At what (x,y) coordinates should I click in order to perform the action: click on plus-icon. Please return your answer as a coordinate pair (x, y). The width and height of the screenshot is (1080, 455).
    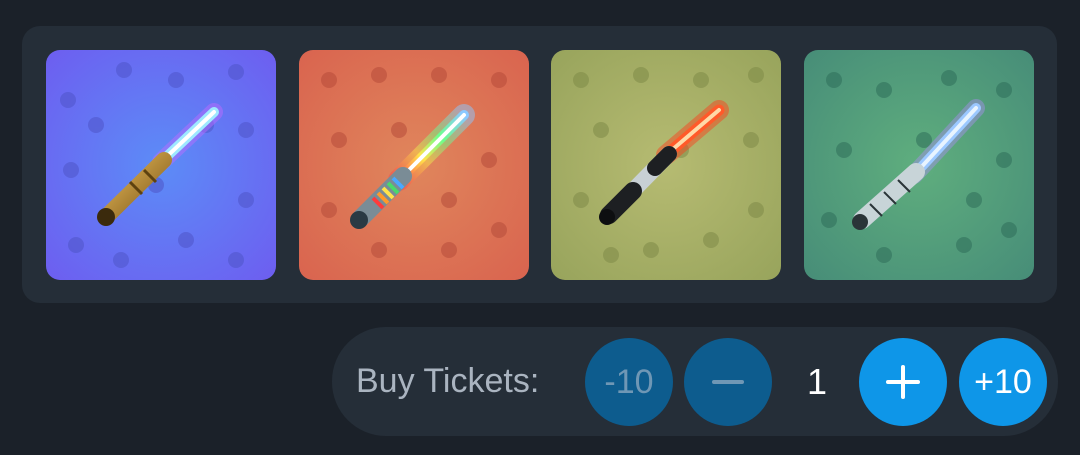
    Looking at the image, I should click on (903, 382).